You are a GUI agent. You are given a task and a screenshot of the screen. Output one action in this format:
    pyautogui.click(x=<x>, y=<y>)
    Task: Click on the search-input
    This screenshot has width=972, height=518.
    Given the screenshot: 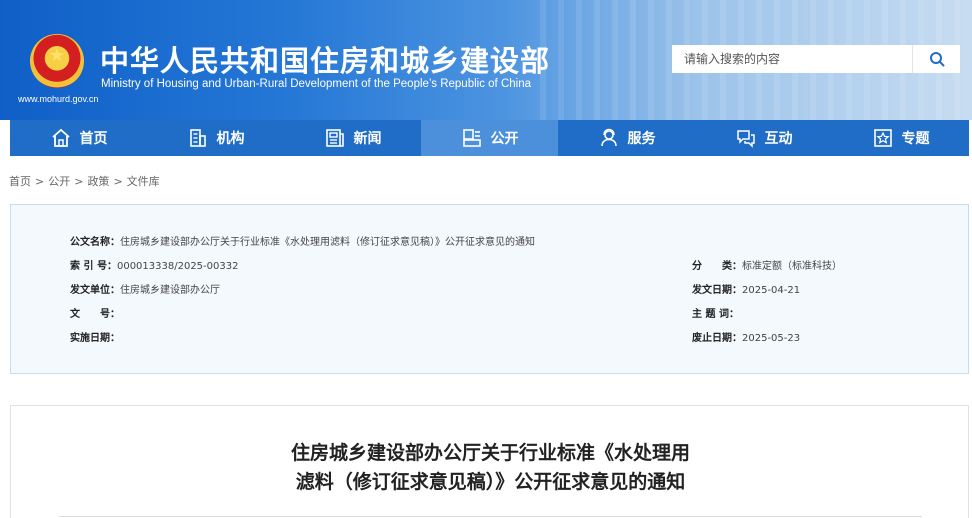 What is the action you would take?
    pyautogui.click(x=792, y=59)
    